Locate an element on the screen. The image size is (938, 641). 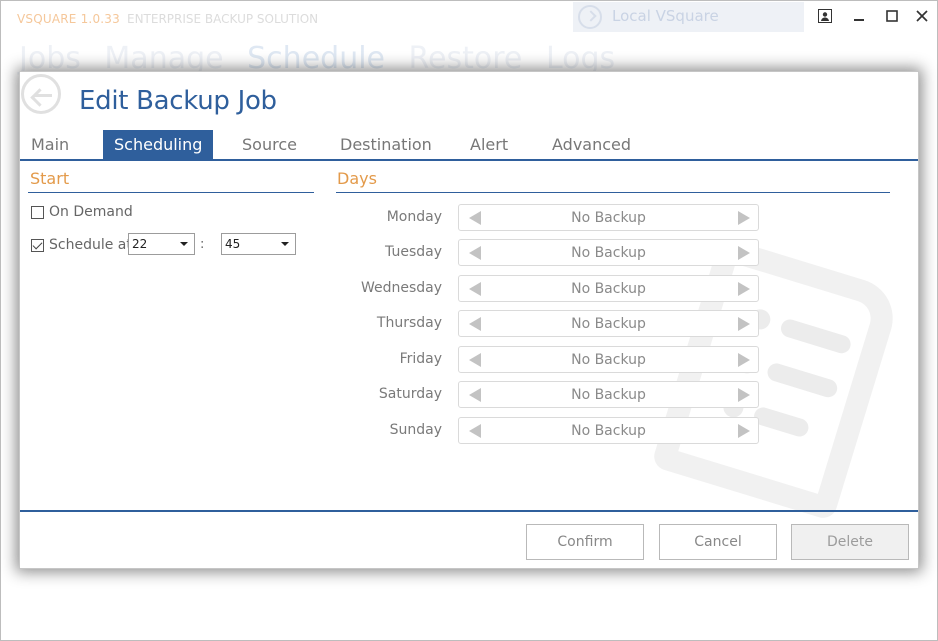
cancel-button: Cancel is located at coordinates (718, 542).